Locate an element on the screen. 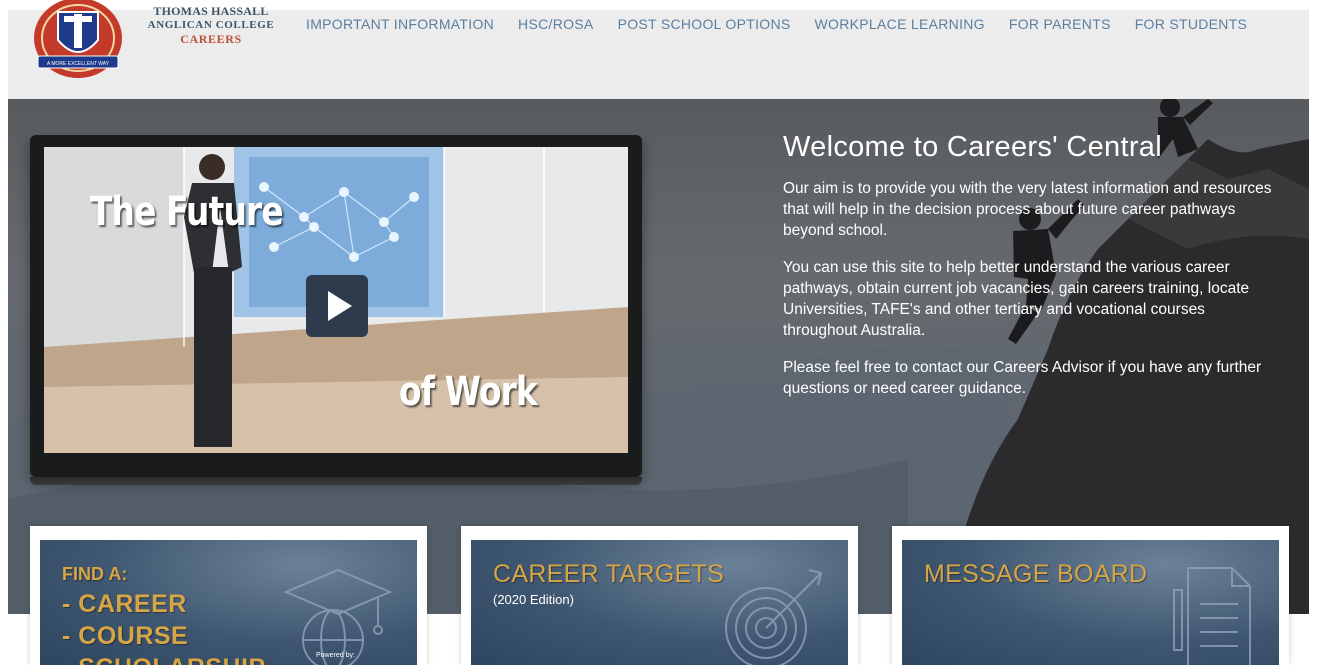 The image size is (1332, 665). crest-motto: A MORE EXCELLENT WAY is located at coordinates (78, 64).